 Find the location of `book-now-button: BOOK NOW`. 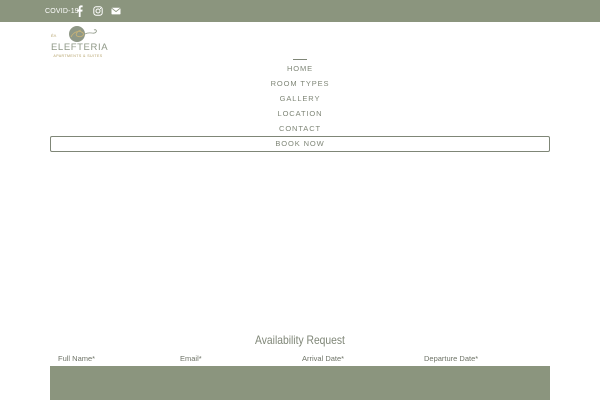

book-now-button: BOOK NOW is located at coordinates (300, 144).